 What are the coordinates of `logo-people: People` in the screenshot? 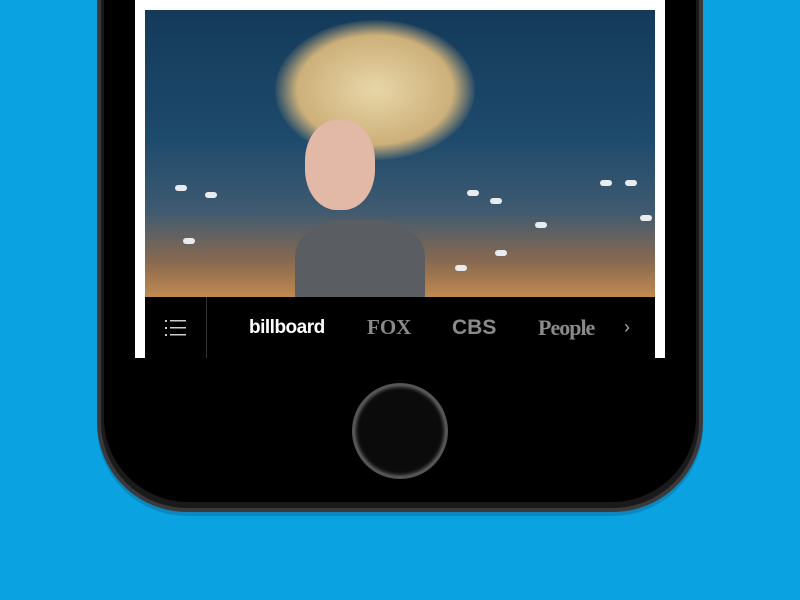 It's located at (566, 328).